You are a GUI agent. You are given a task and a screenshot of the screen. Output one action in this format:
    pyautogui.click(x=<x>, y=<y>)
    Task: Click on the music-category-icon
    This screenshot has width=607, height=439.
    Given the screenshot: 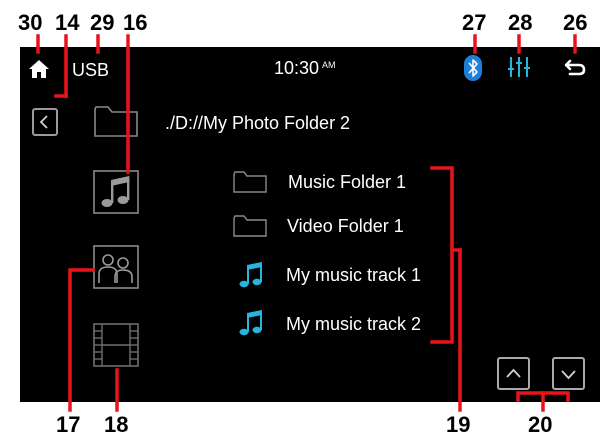 What is the action you would take?
    pyautogui.click(x=116, y=192)
    